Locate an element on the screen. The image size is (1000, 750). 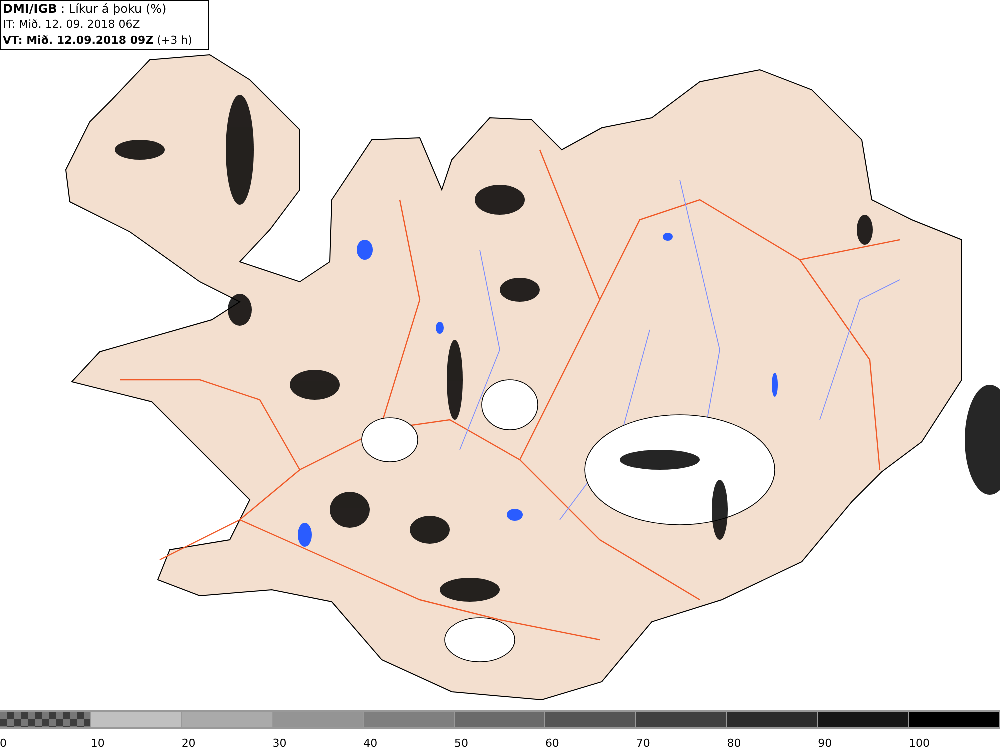
legend-label: 40 is located at coordinates (371, 743).